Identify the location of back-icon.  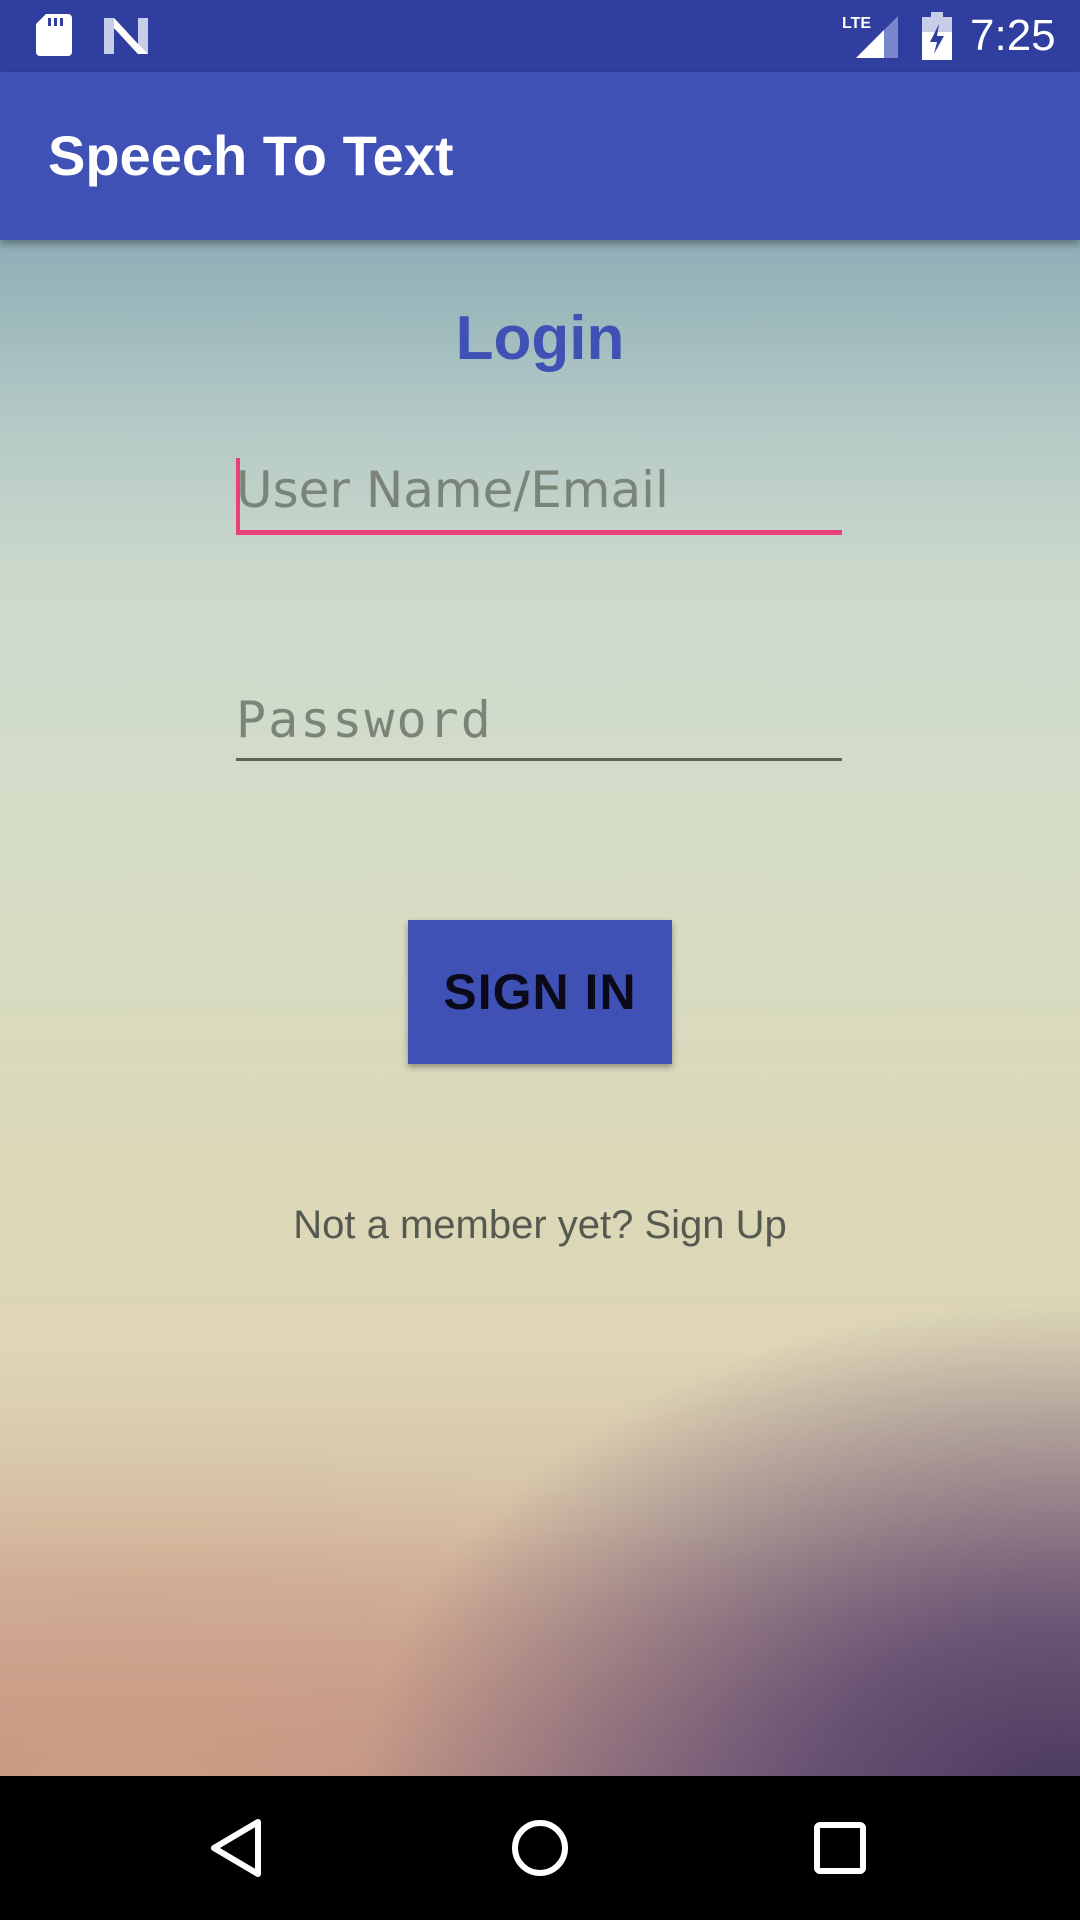
(240, 1848).